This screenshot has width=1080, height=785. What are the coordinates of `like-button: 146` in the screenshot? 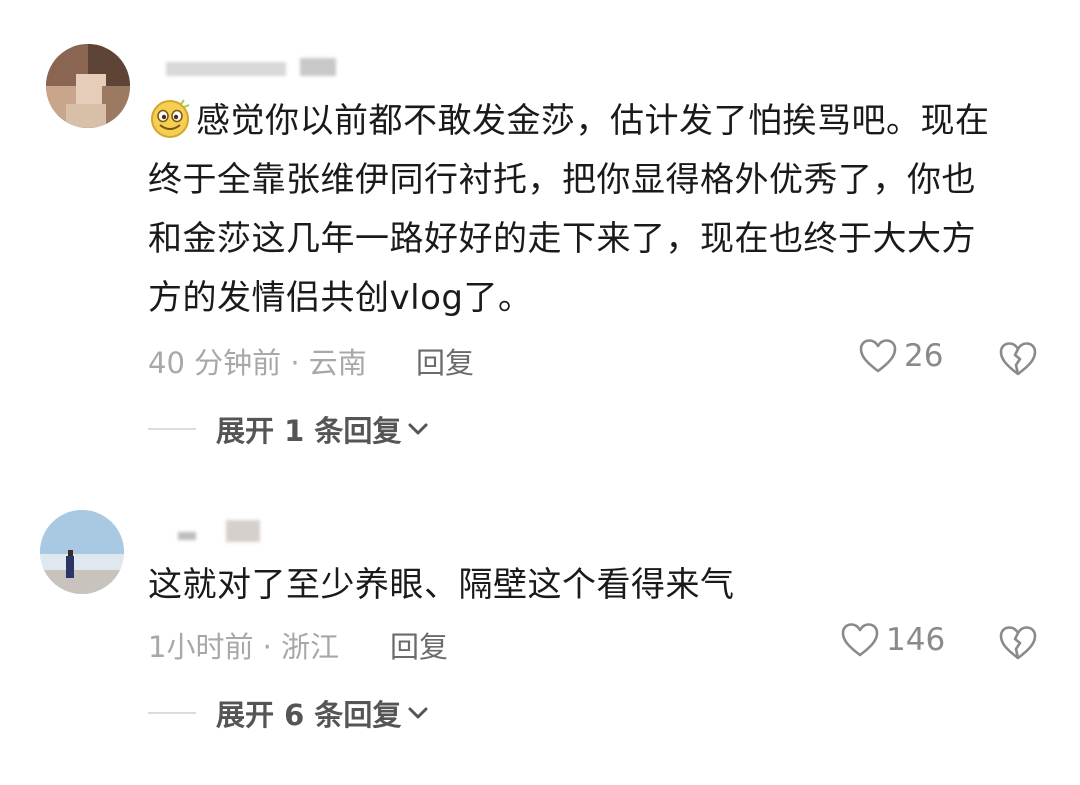 It's located at (892, 640).